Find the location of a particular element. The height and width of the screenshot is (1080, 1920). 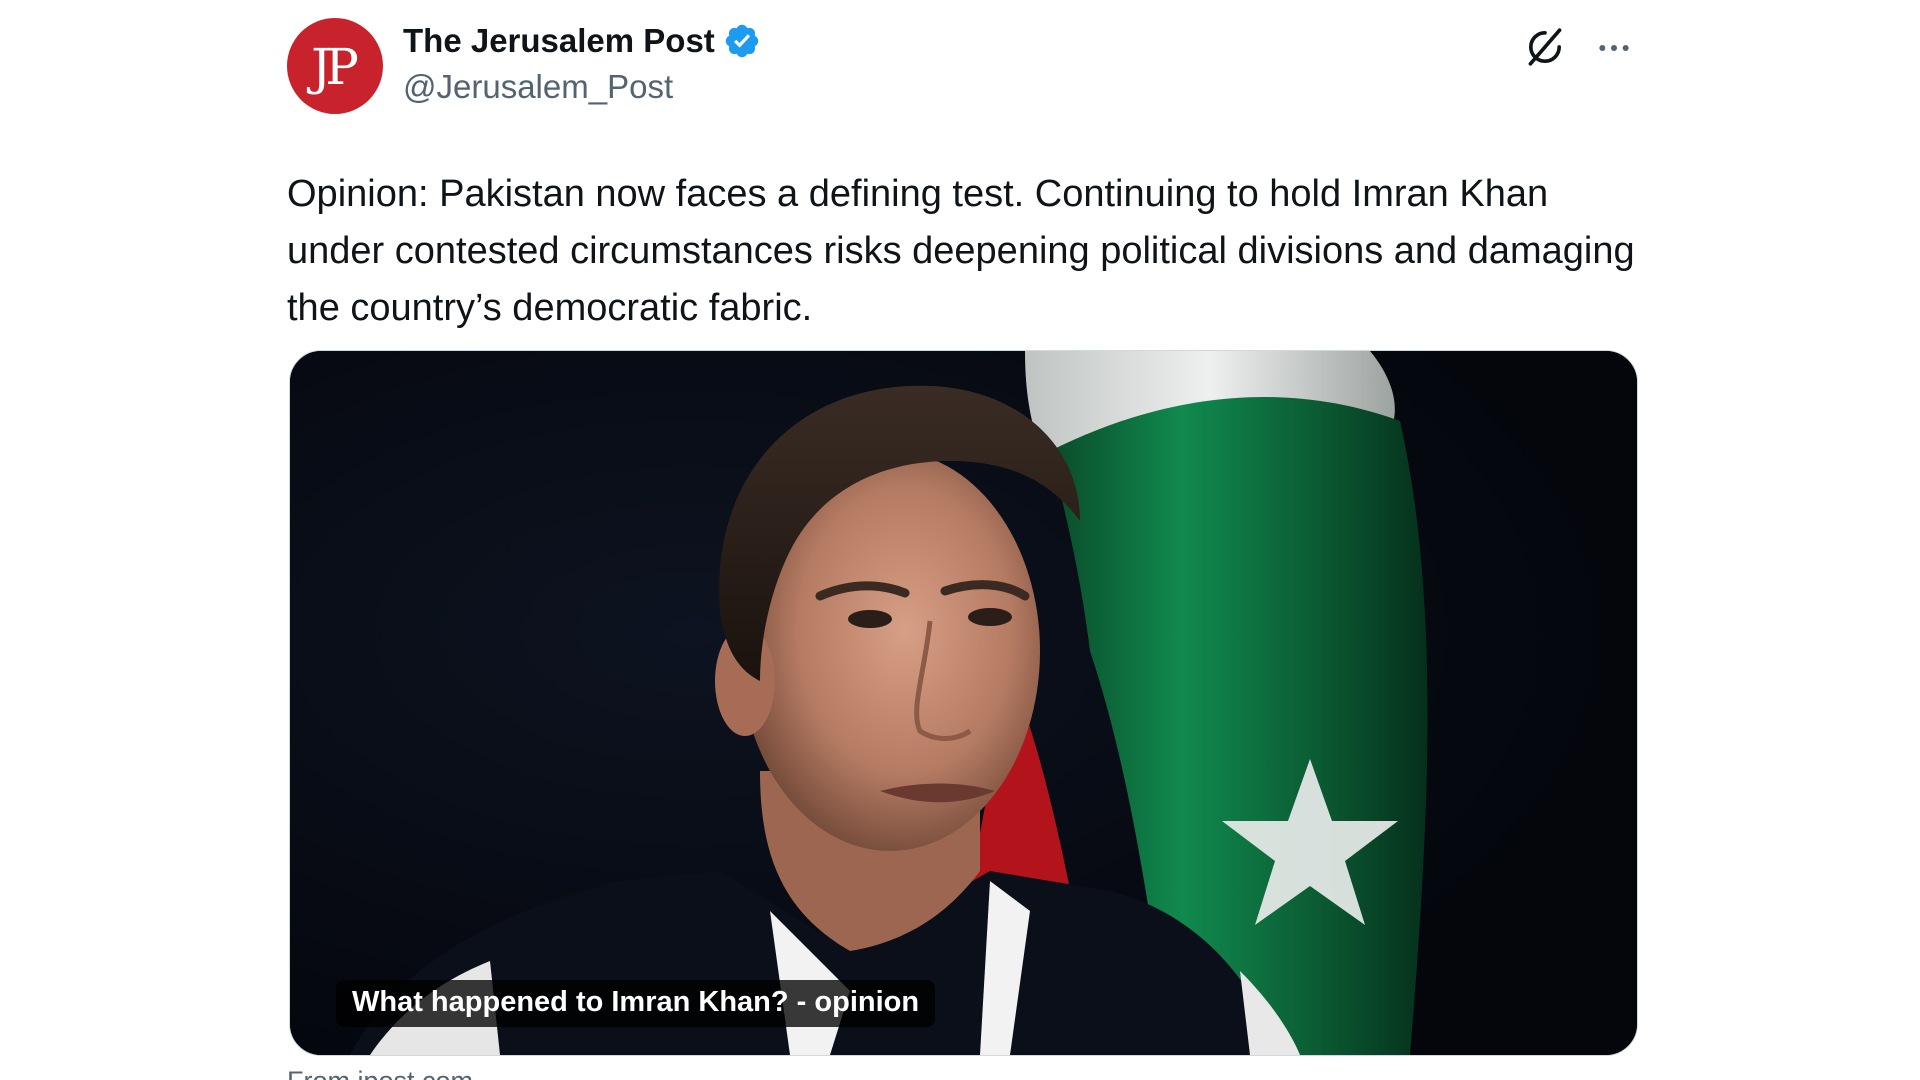

author-display-name: The Jerusalem Post is located at coordinates (559, 41).